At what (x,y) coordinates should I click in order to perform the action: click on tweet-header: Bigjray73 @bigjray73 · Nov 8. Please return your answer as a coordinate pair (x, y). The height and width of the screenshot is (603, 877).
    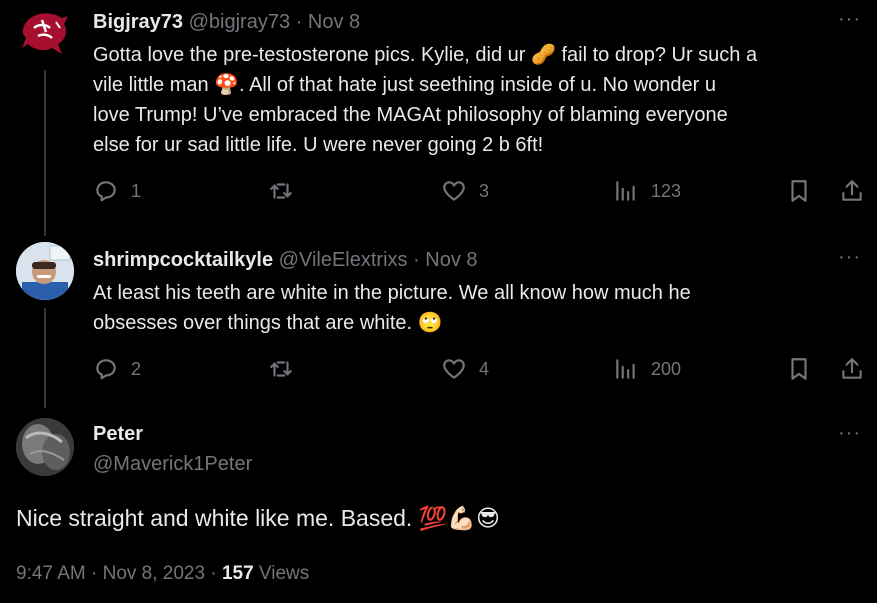
    Looking at the image, I should click on (226, 22).